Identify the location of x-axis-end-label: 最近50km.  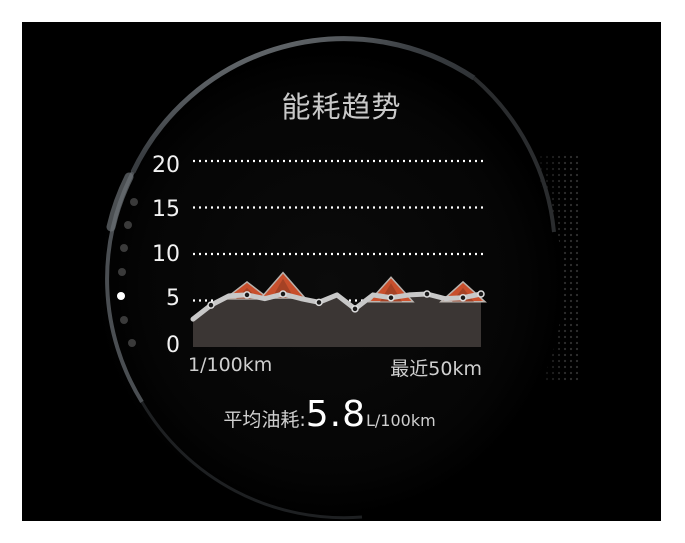
(436, 369).